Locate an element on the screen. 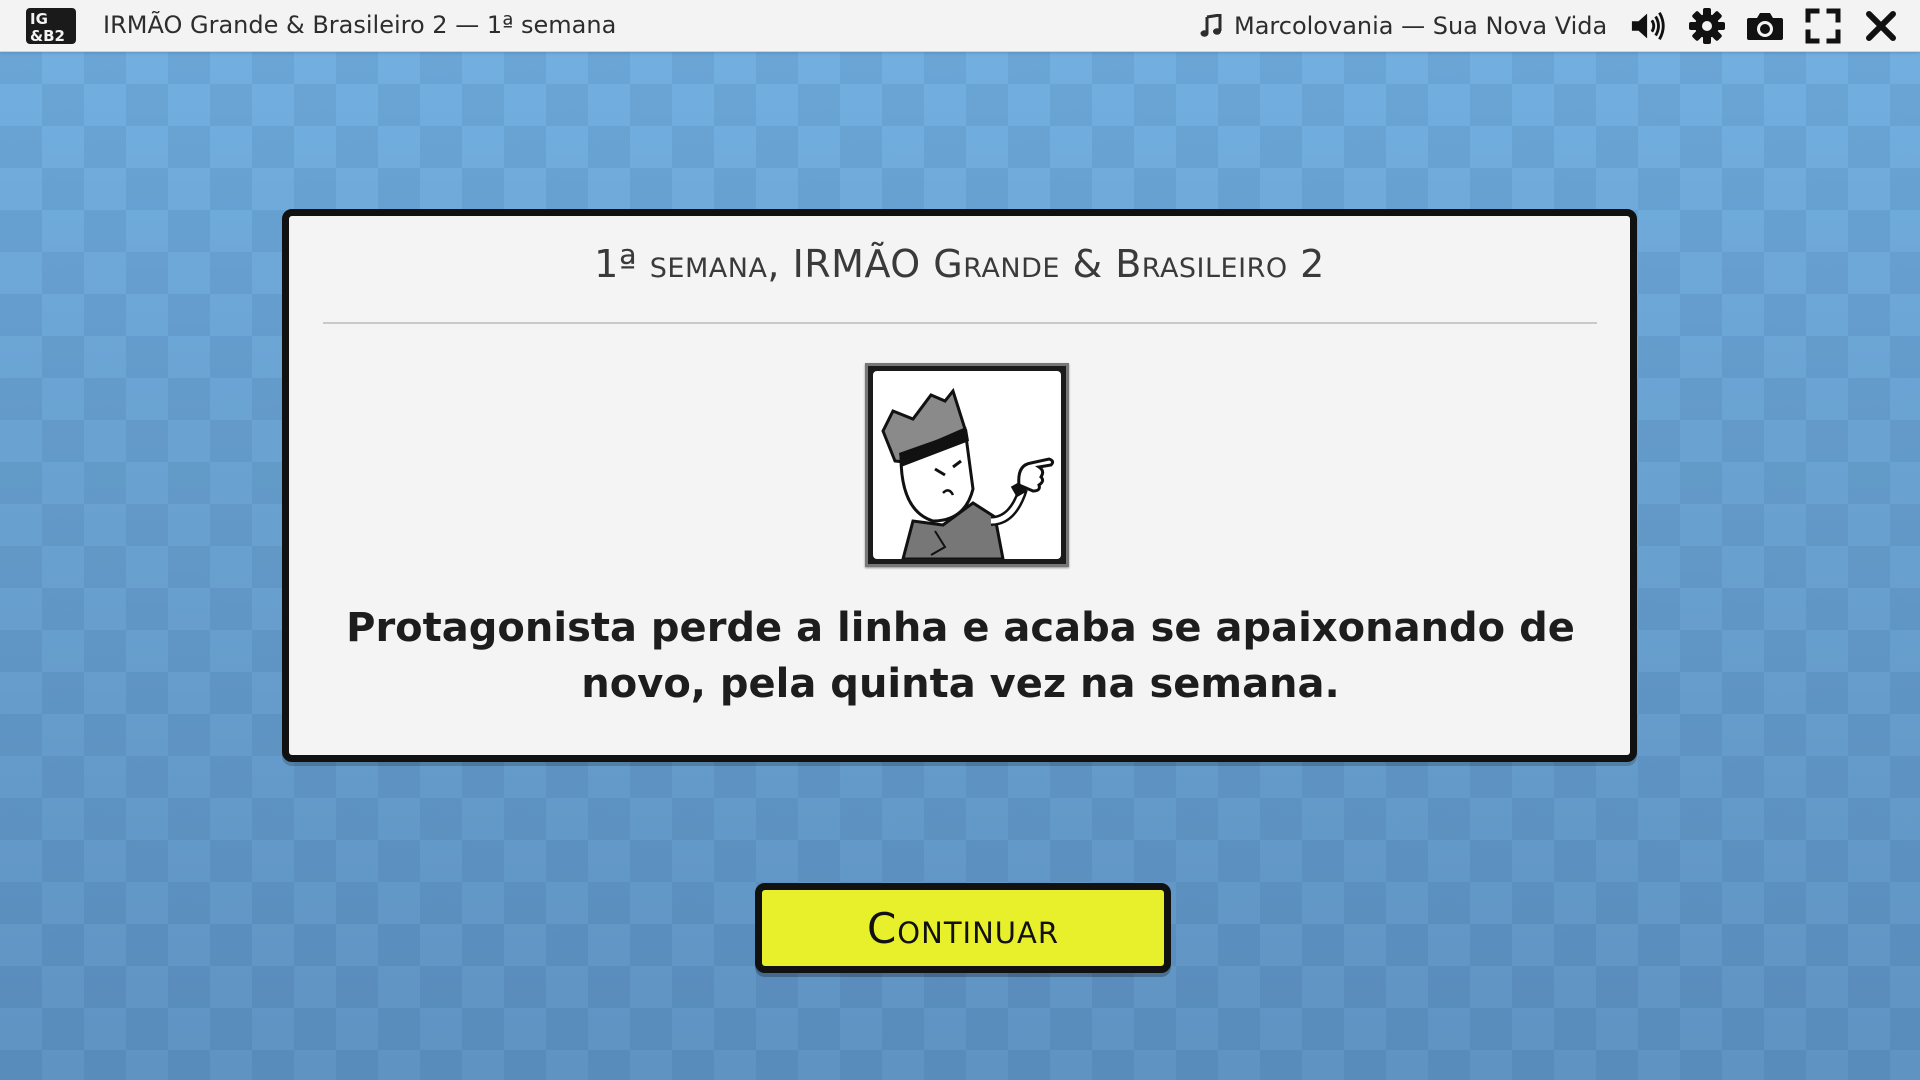 The height and width of the screenshot is (1080, 1920). now-playing: Marcolovania — Sua Nova Vida is located at coordinates (1403, 25).